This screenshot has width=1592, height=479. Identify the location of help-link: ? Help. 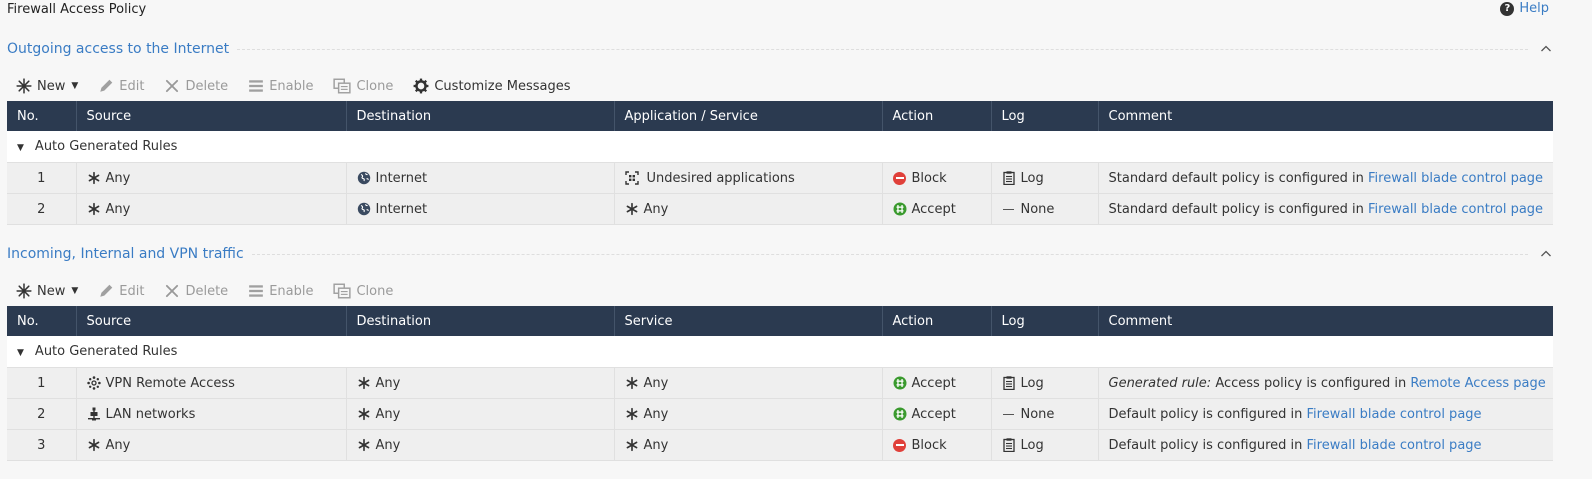
(1524, 8).